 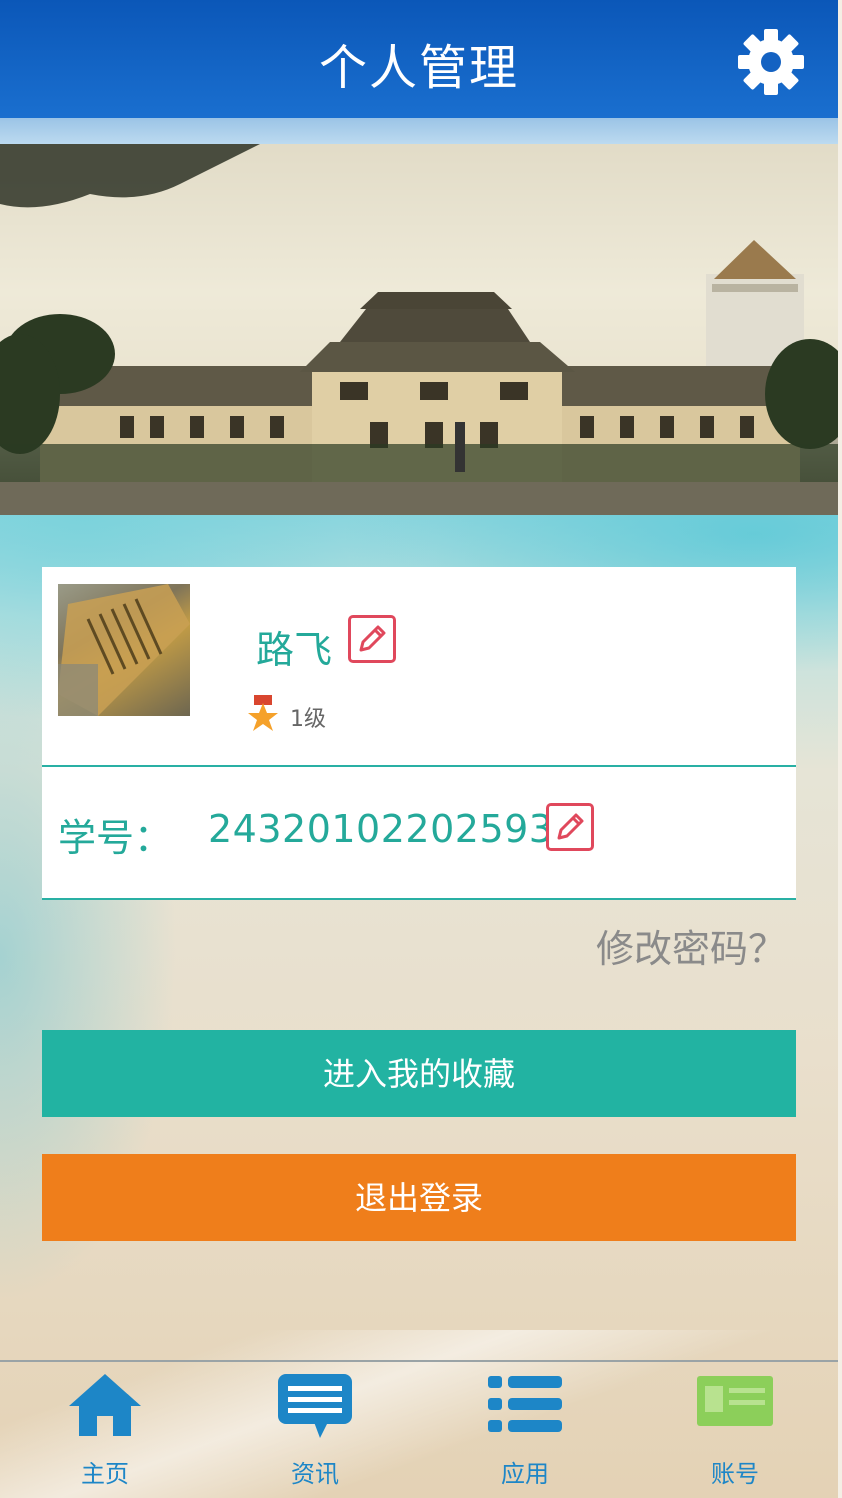 What do you see at coordinates (525, 1404) in the screenshot?
I see `list-icon` at bounding box center [525, 1404].